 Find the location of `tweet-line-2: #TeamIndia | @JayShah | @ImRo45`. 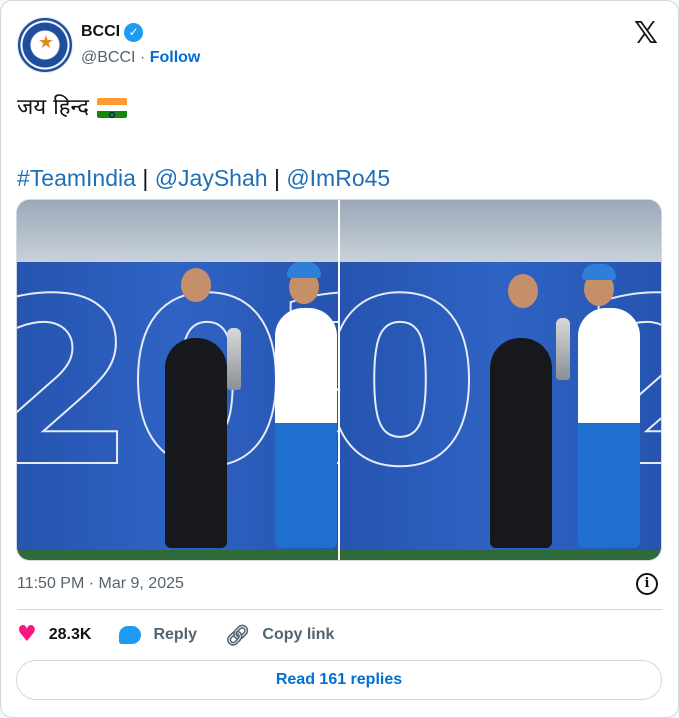

tweet-line-2: #TeamIndia | @JayShah | @ImRo45 is located at coordinates (339, 178).